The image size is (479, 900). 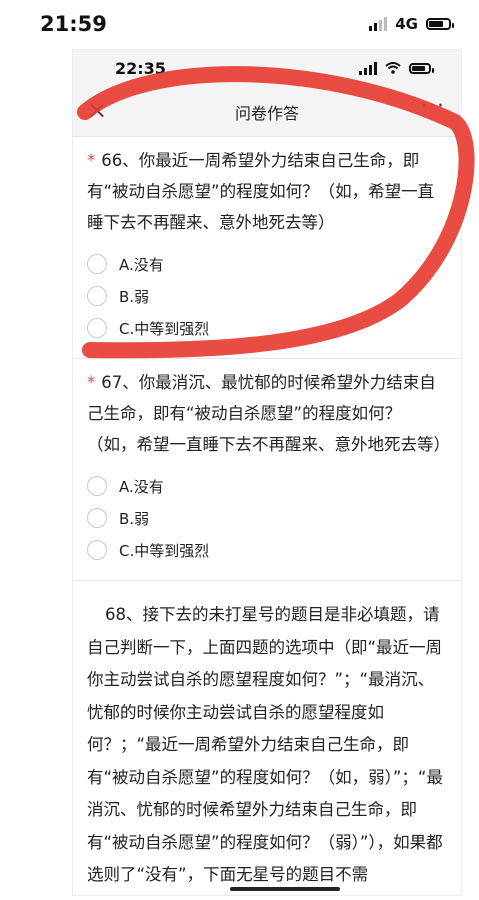 I want to click on nav-bar: × 问卷作答 ···, so click(x=267, y=111).